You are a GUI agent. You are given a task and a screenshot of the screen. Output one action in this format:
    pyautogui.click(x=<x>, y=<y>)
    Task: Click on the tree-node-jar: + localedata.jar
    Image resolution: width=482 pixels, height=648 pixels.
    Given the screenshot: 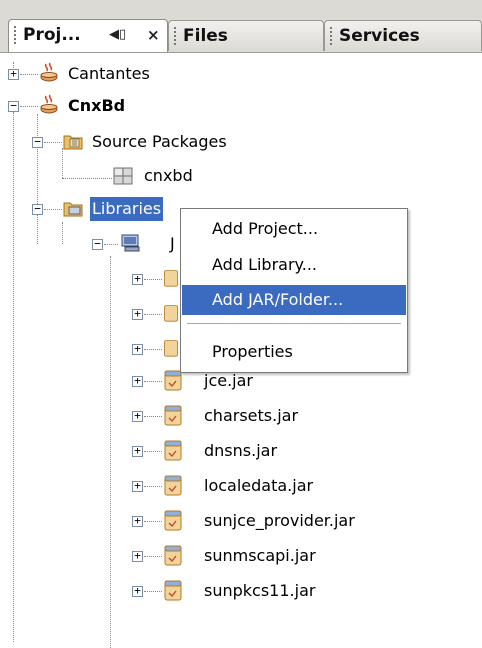 What is the action you would take?
    pyautogui.click(x=210, y=486)
    